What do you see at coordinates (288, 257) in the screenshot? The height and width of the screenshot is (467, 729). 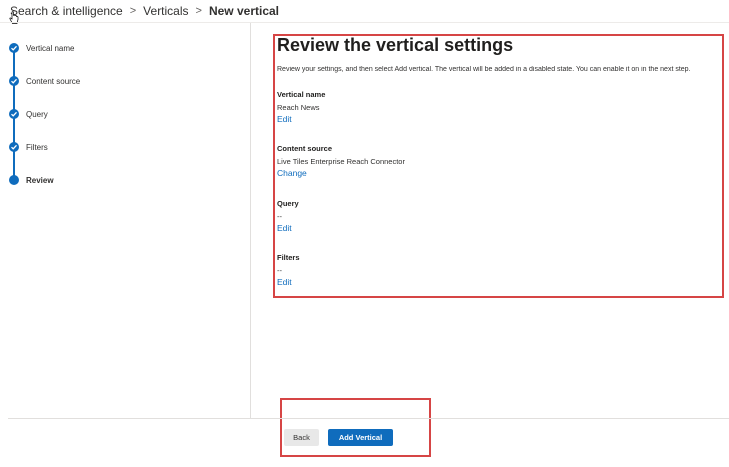 I see `section-title: Filters` at bounding box center [288, 257].